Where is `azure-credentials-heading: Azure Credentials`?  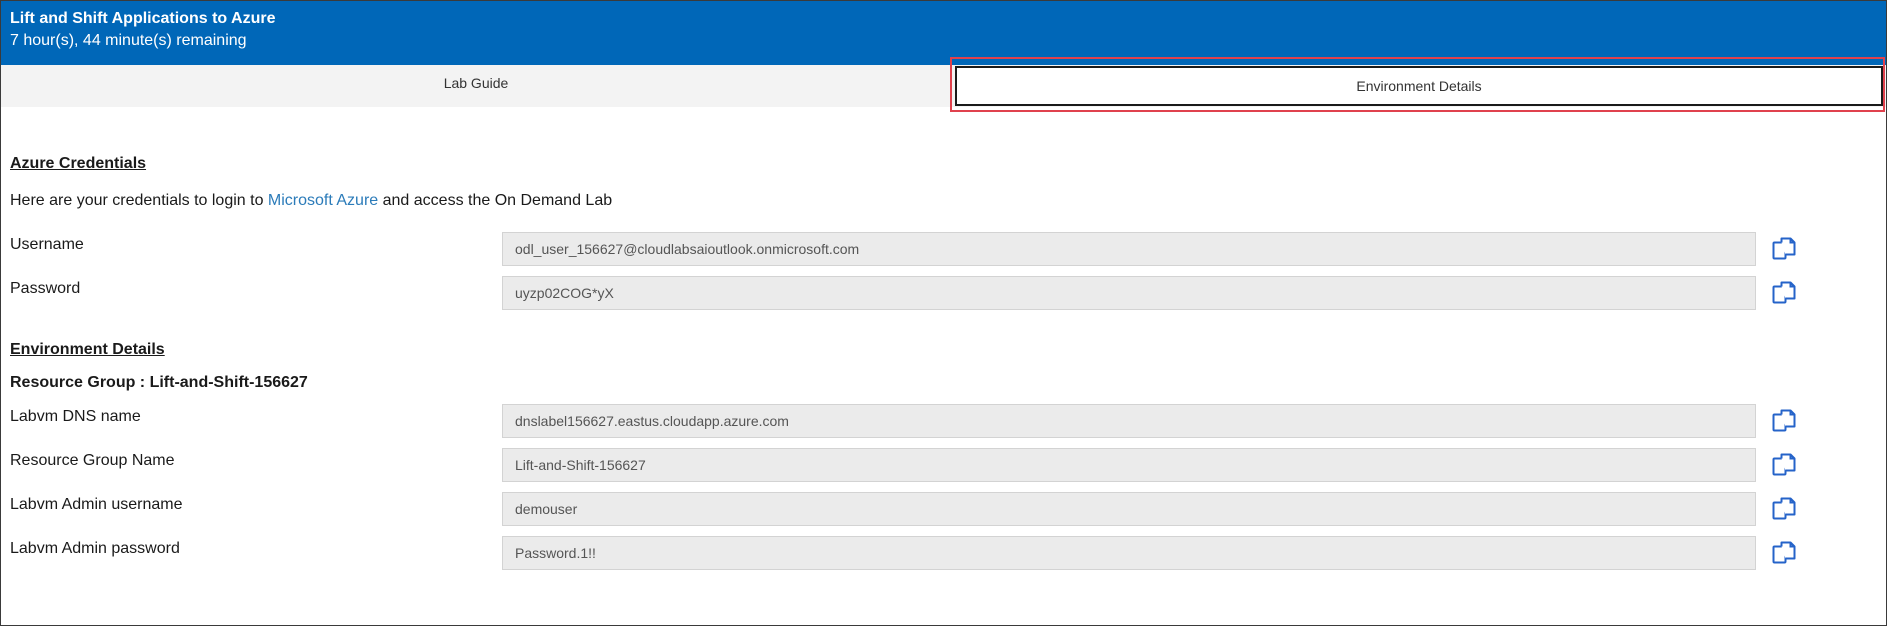 azure-credentials-heading: Azure Credentials is located at coordinates (78, 163).